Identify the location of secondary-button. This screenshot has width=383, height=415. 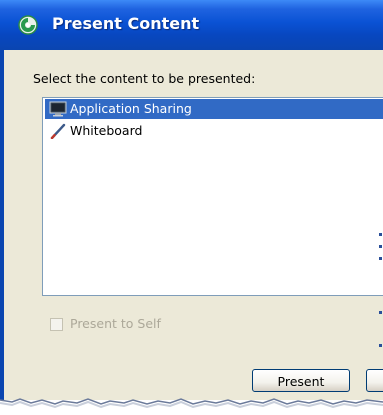
(374, 380).